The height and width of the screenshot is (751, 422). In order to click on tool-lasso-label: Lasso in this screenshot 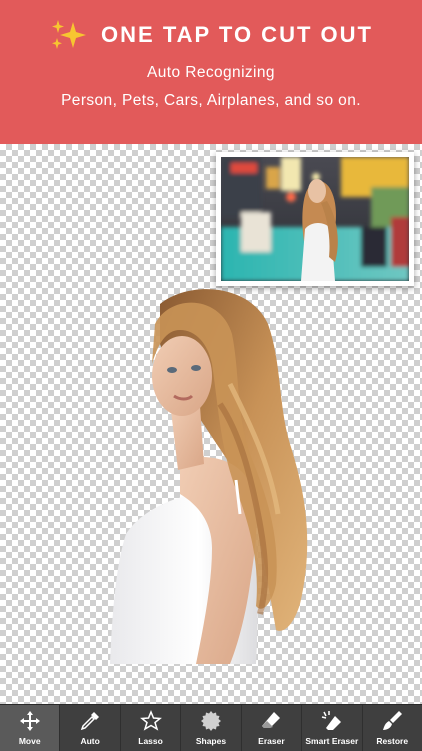, I will do `click(150, 741)`.